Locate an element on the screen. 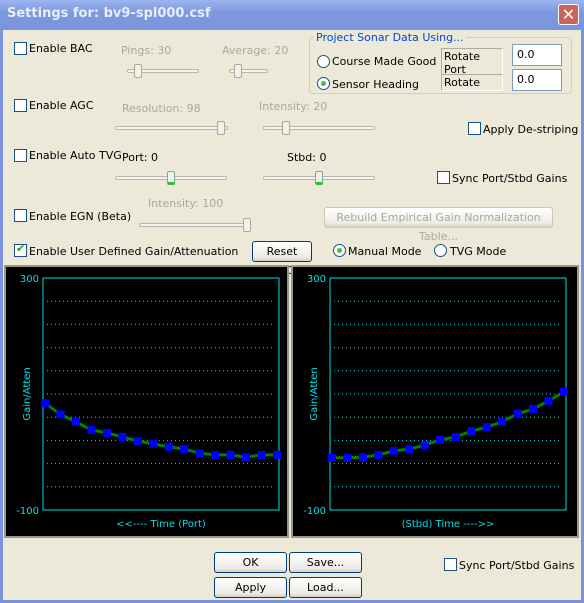 The image size is (584, 603). apply-destriping-checkbox is located at coordinates (474, 128).